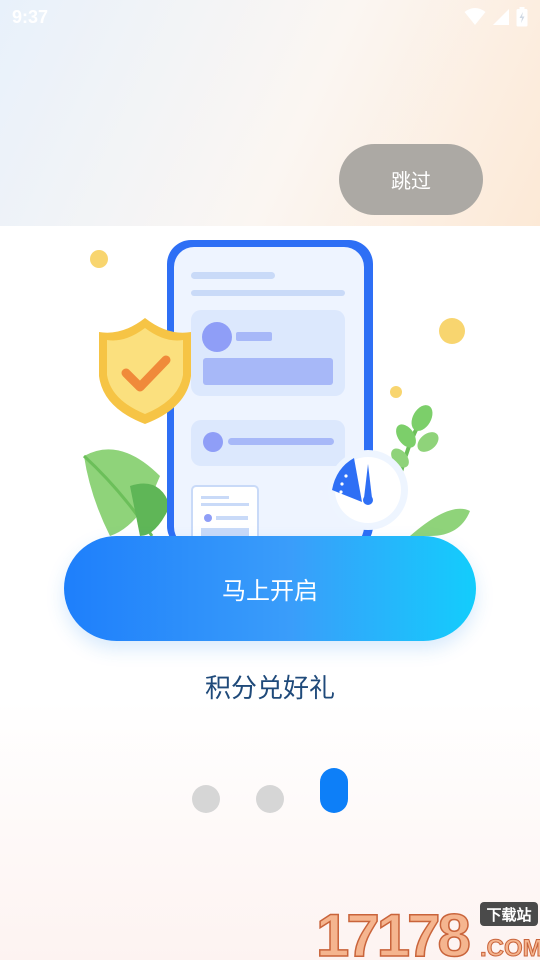  Describe the element at coordinates (522, 17) in the screenshot. I see `battery-icon` at that location.